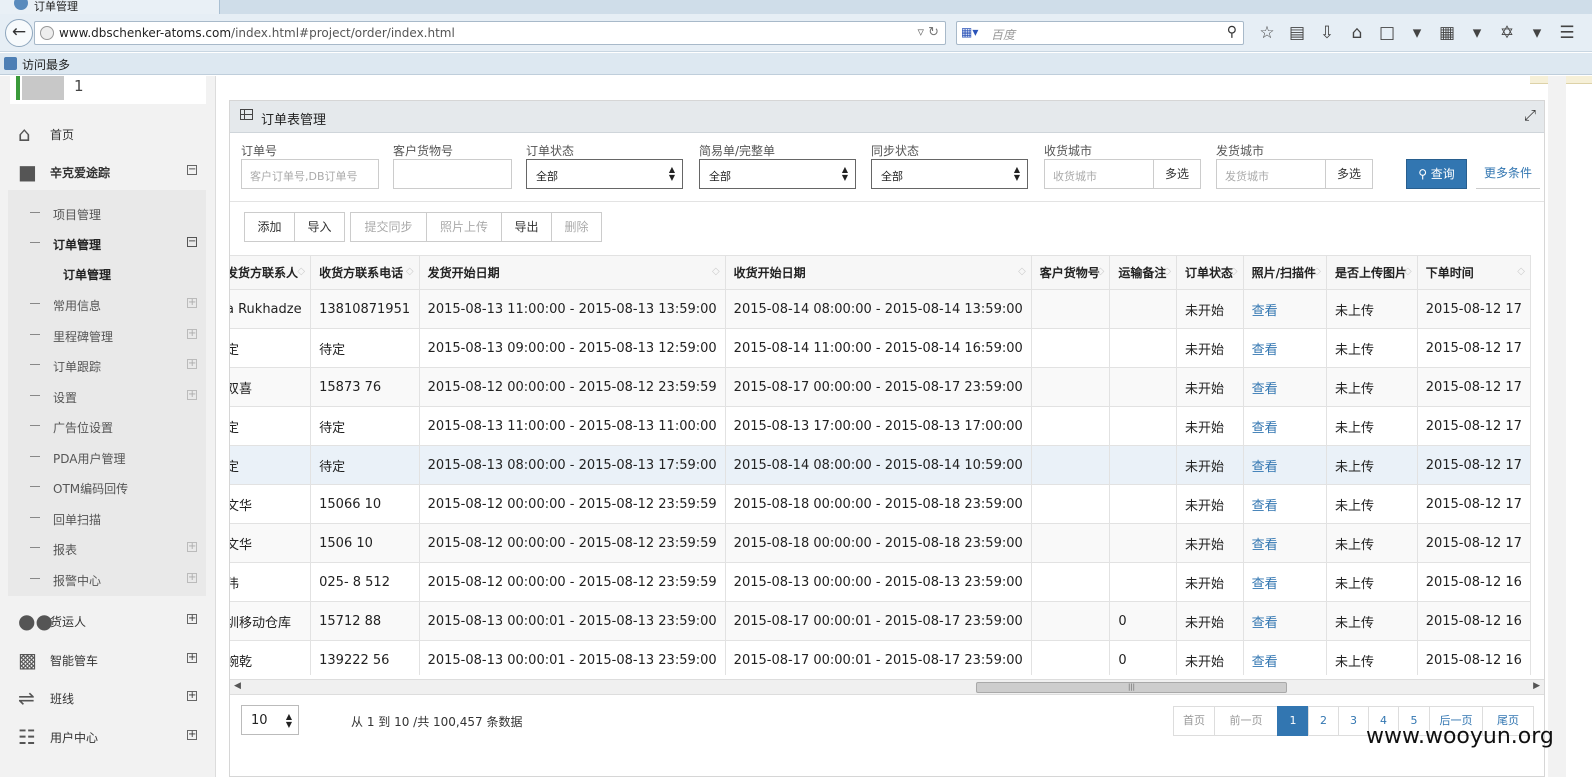 The height and width of the screenshot is (777, 1592). Describe the element at coordinates (107, 396) in the screenshot. I see `sidebar-item-settings: 设置 +` at that location.